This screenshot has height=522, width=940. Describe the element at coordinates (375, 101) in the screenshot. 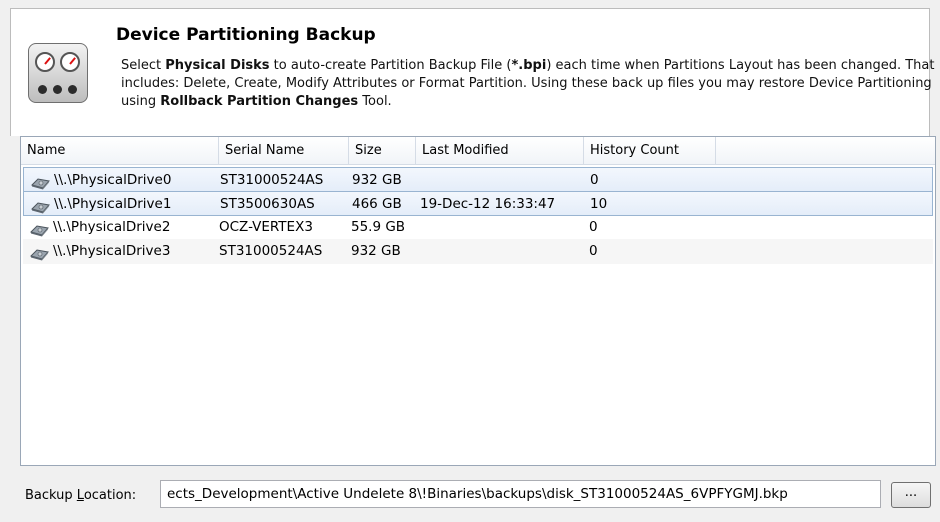

I see `description-segment: Tool.` at that location.